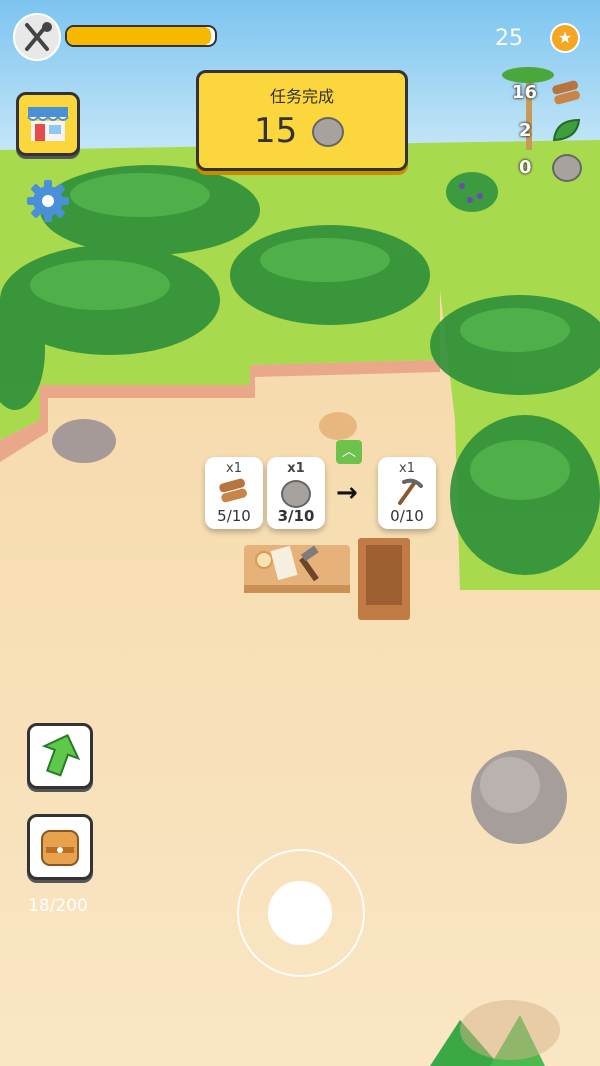 The height and width of the screenshot is (1066, 600). I want to click on quest-title: 任务完成, so click(301, 96).